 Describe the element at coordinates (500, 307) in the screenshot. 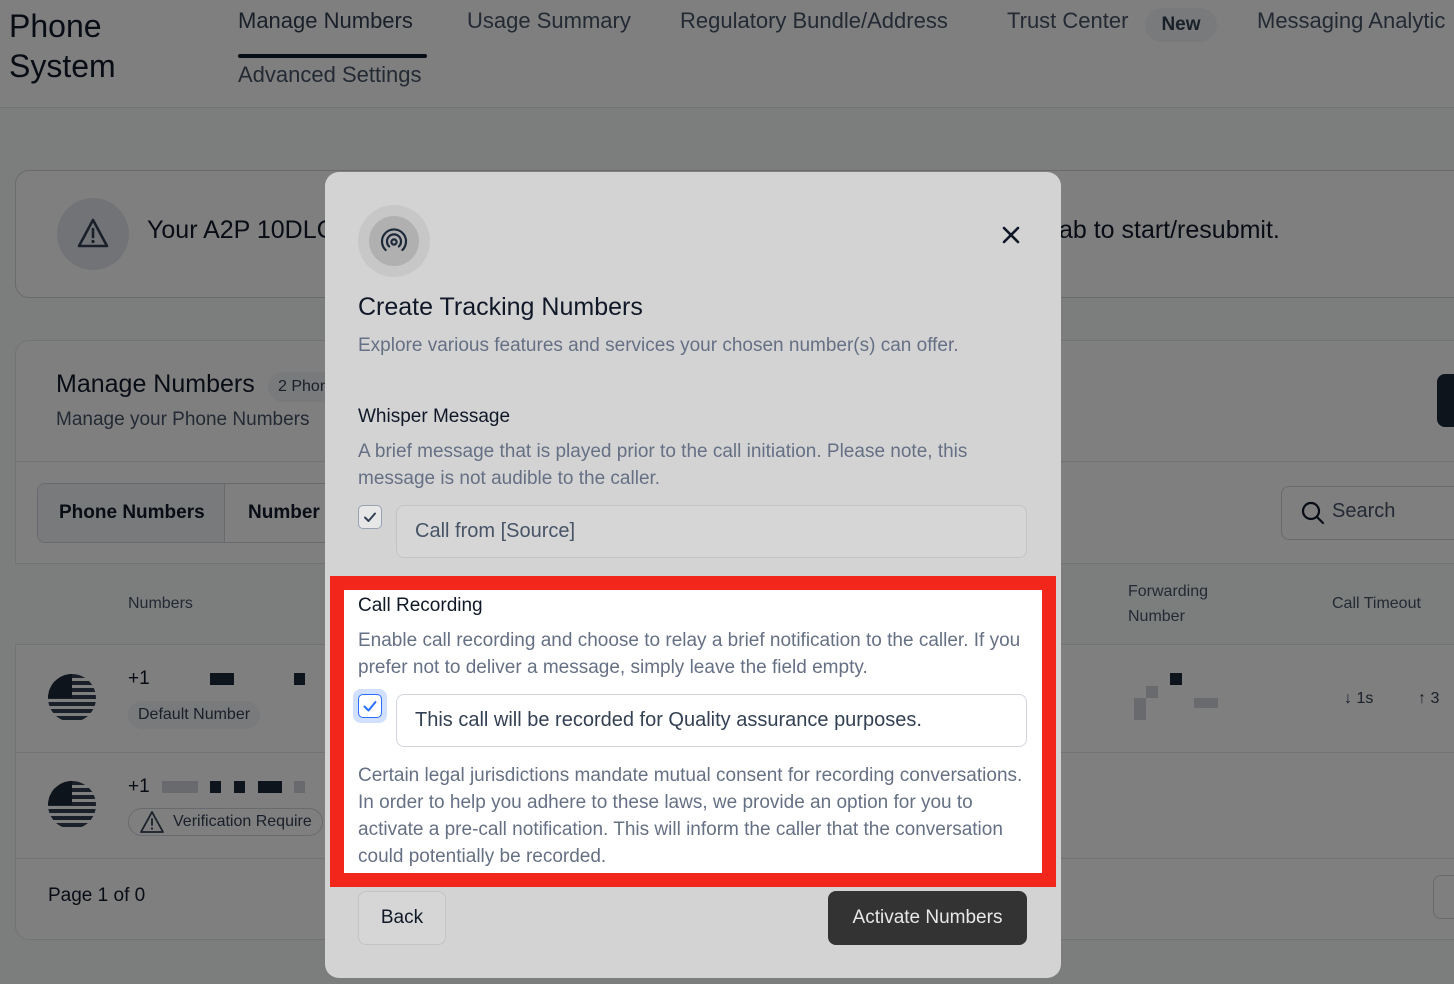

I see `modal-title: Create Tracking Numbers` at that location.